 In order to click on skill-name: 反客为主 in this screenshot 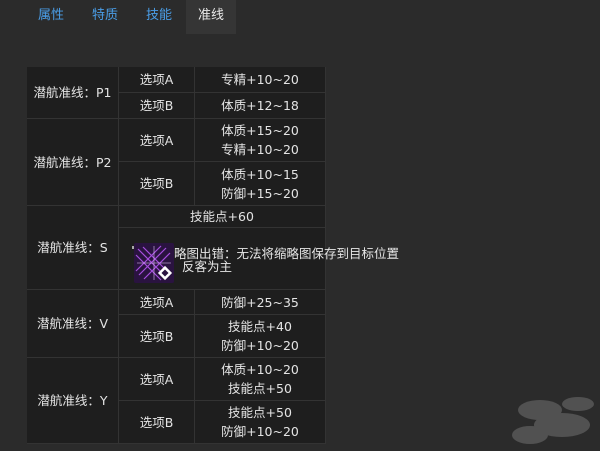, I will do `click(207, 266)`.